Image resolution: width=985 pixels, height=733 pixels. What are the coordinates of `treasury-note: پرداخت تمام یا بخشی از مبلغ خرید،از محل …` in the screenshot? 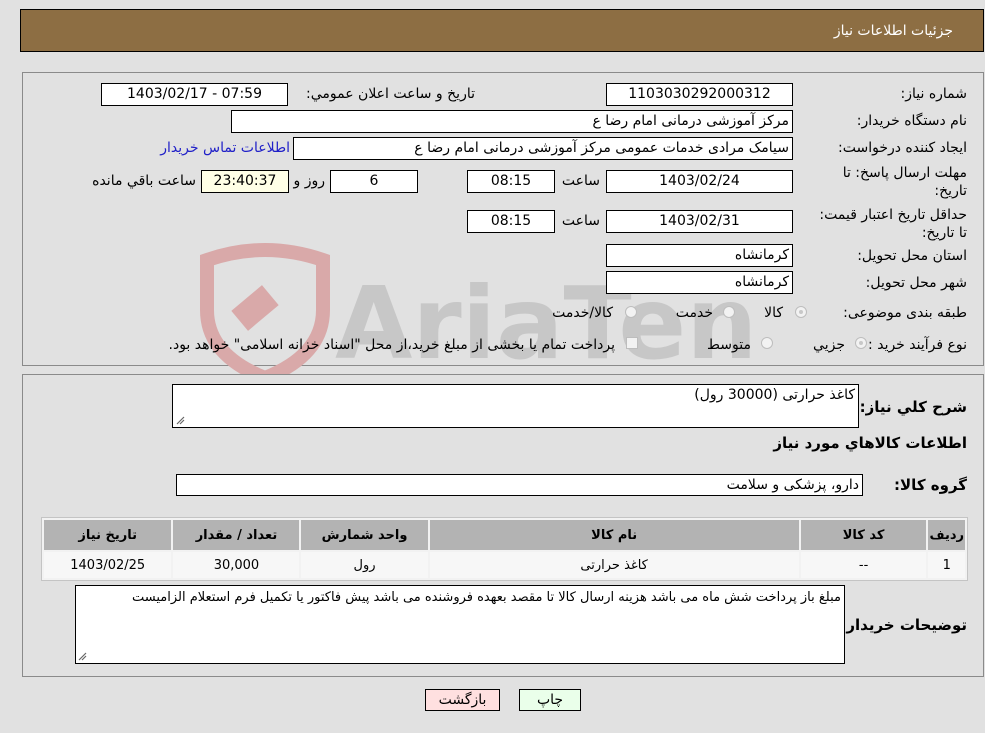 It's located at (391, 345).